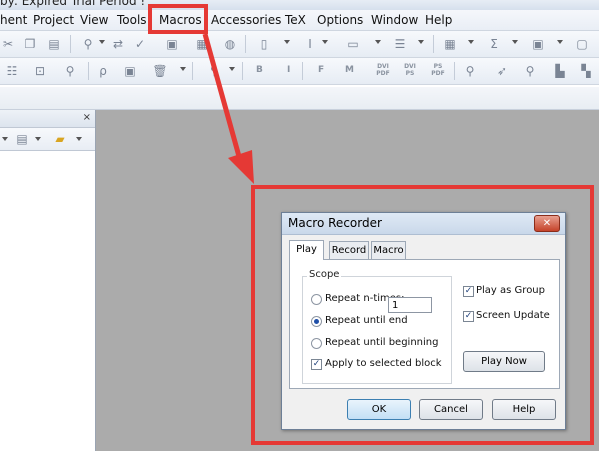 The height and width of the screenshot is (451, 599). Describe the element at coordinates (228, 108) in the screenshot. I see `annotation-arrow-icon` at that location.